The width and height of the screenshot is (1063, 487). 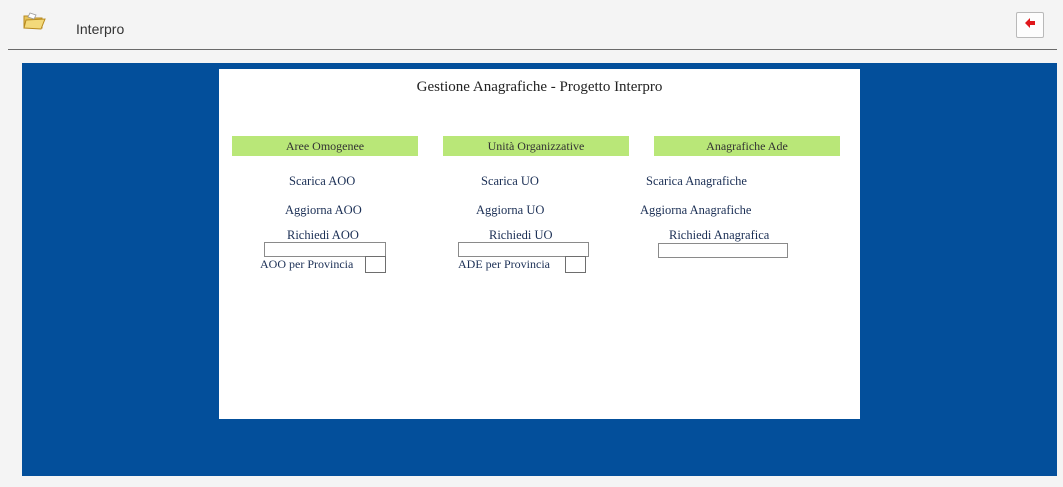 I want to click on anagrafica-code-input, so click(x=723, y=250).